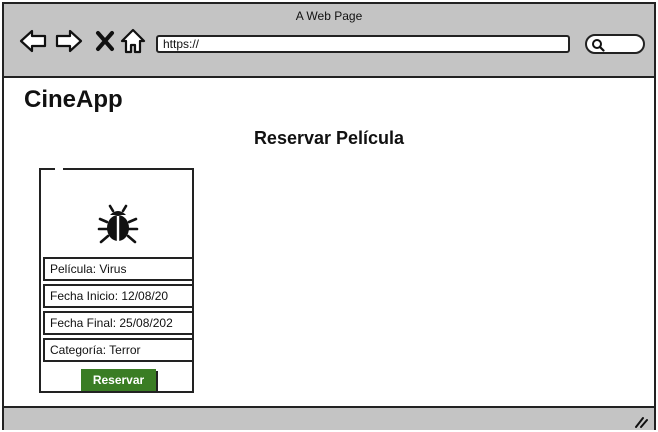  Describe the element at coordinates (118, 226) in the screenshot. I see `bug-icon` at that location.